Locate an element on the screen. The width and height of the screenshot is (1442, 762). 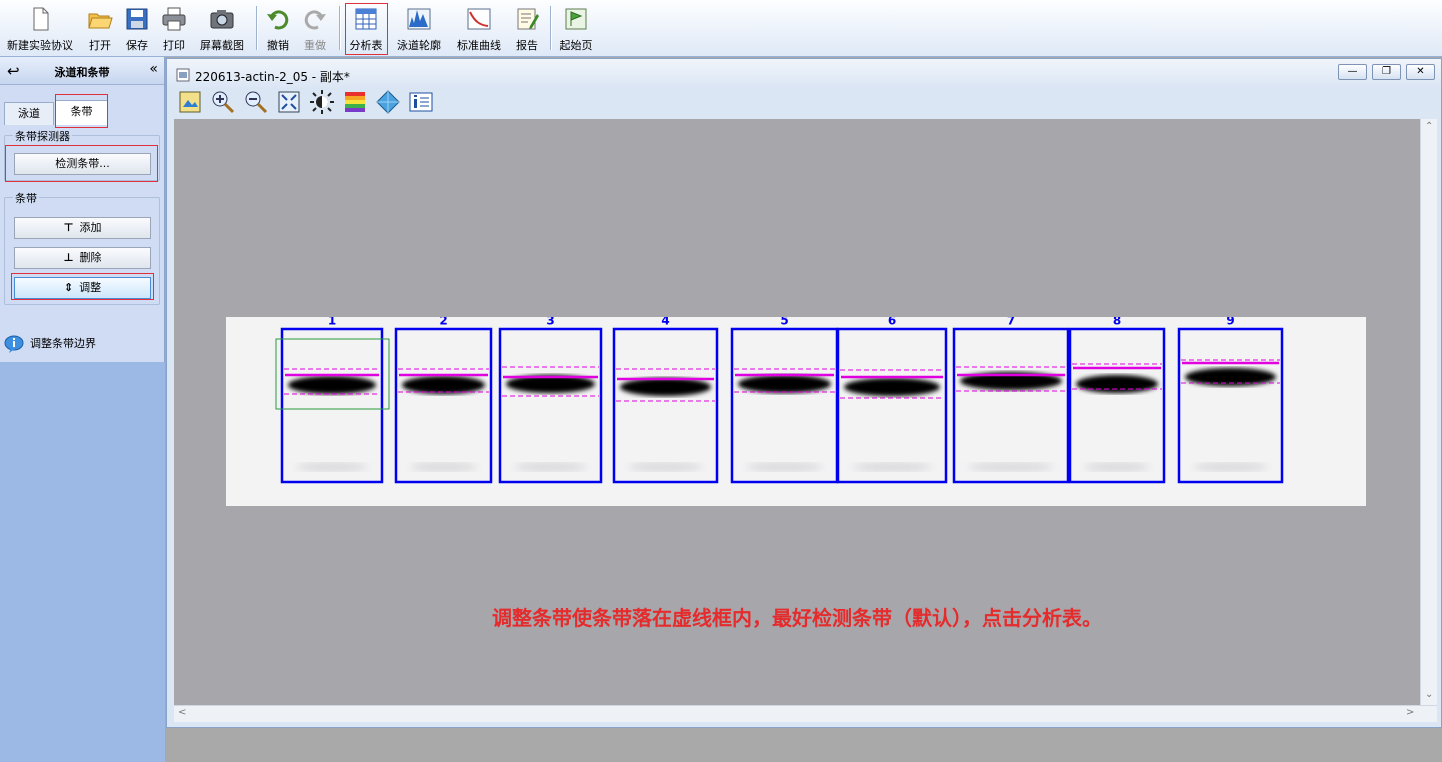
adjust-band-boundary-hint: 调整条带边界 is located at coordinates (50, 344).